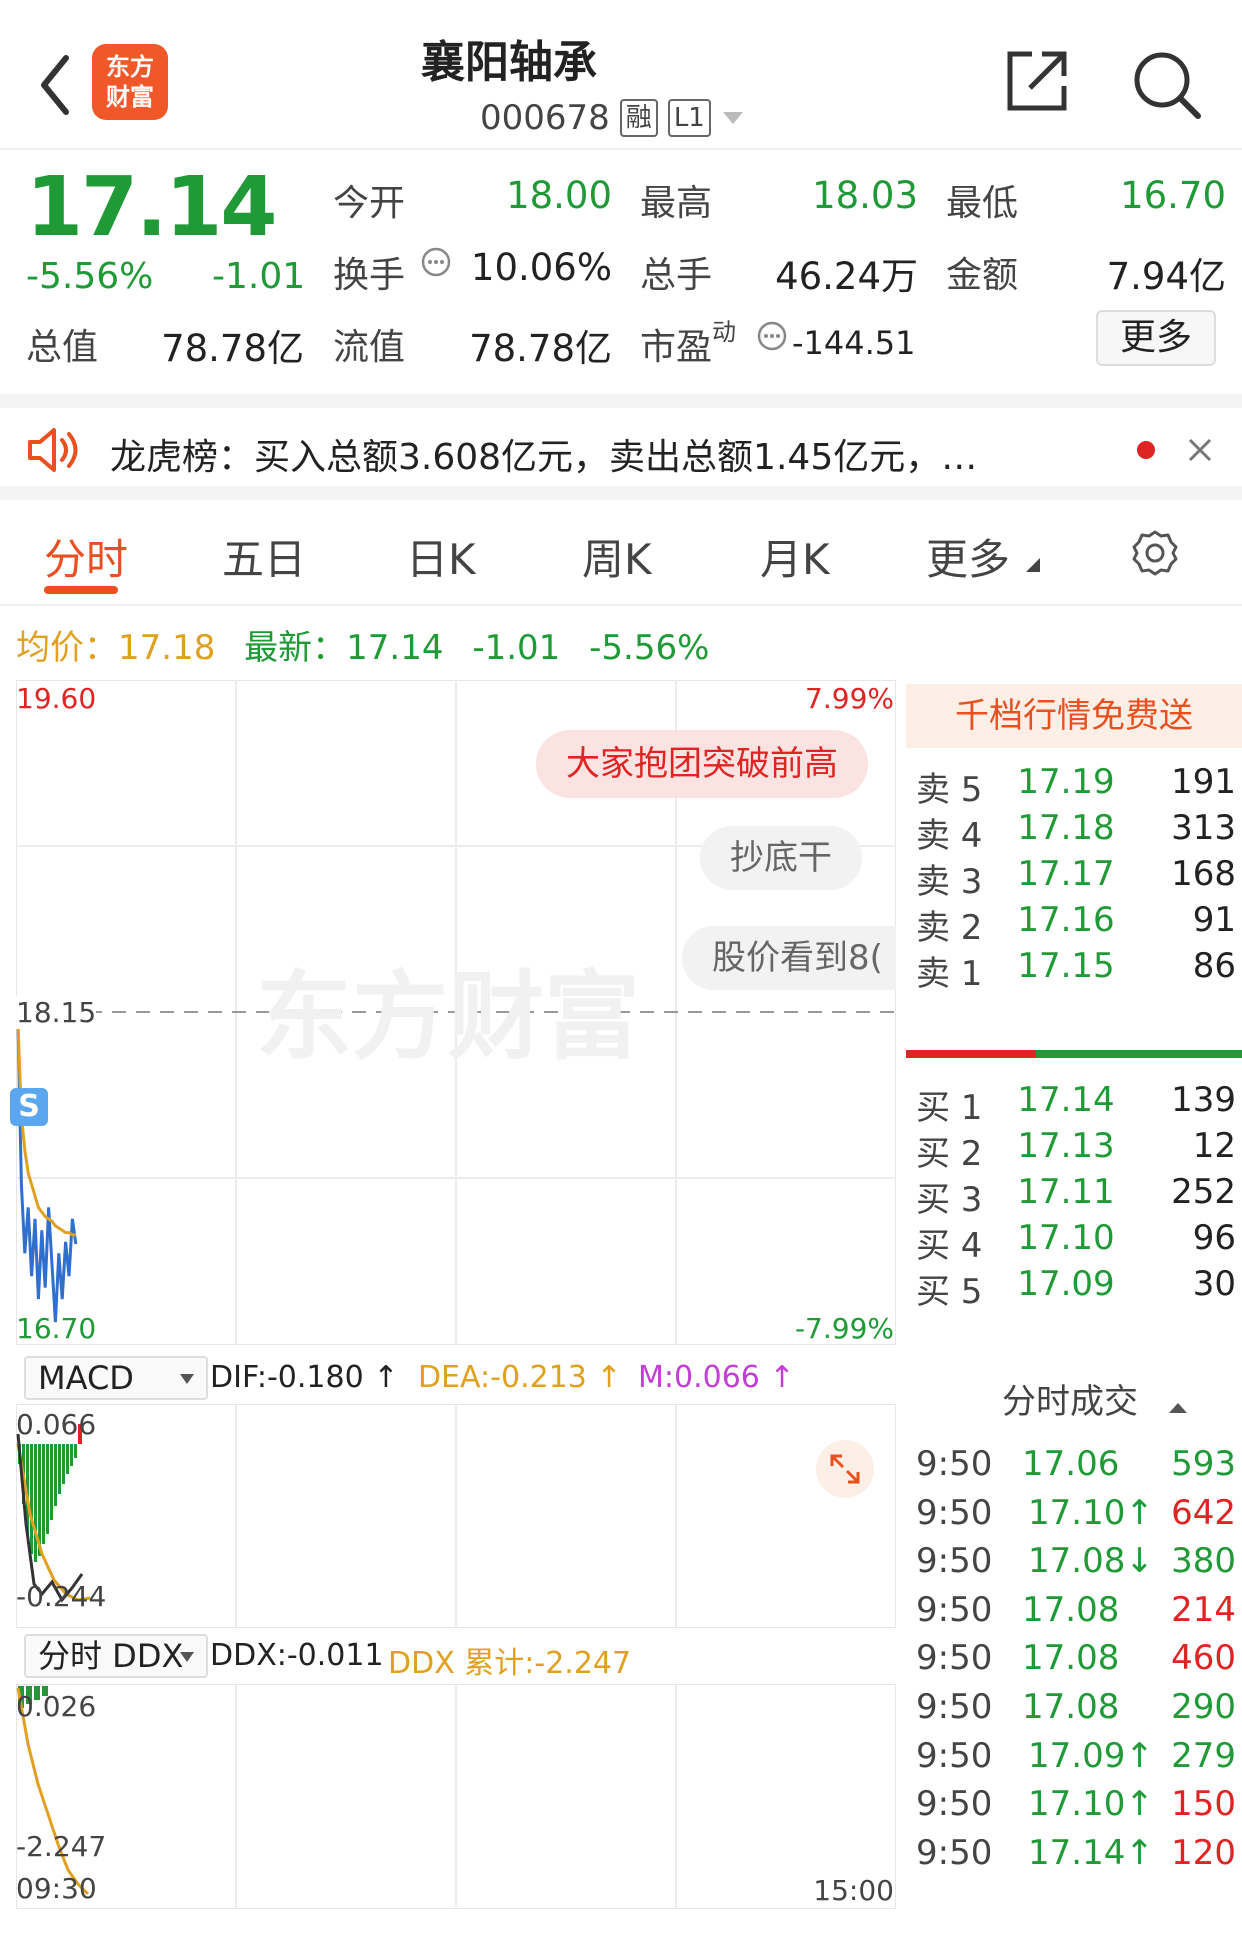 The width and height of the screenshot is (1242, 1948). Describe the element at coordinates (151, 207) in the screenshot. I see `current-price: 17.14` at that location.